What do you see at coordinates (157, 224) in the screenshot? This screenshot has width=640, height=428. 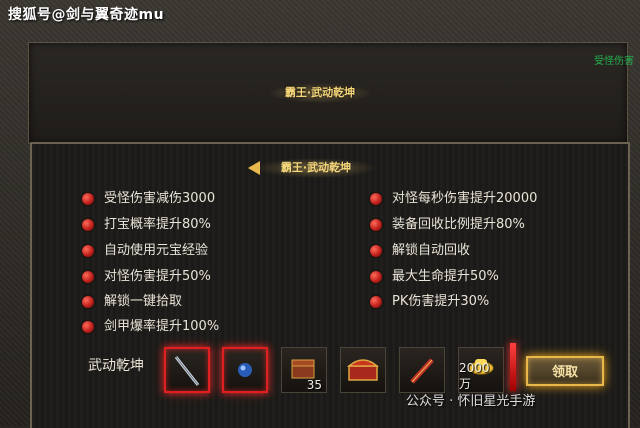 I see `feature-text: 打宝概率提升80%` at bounding box center [157, 224].